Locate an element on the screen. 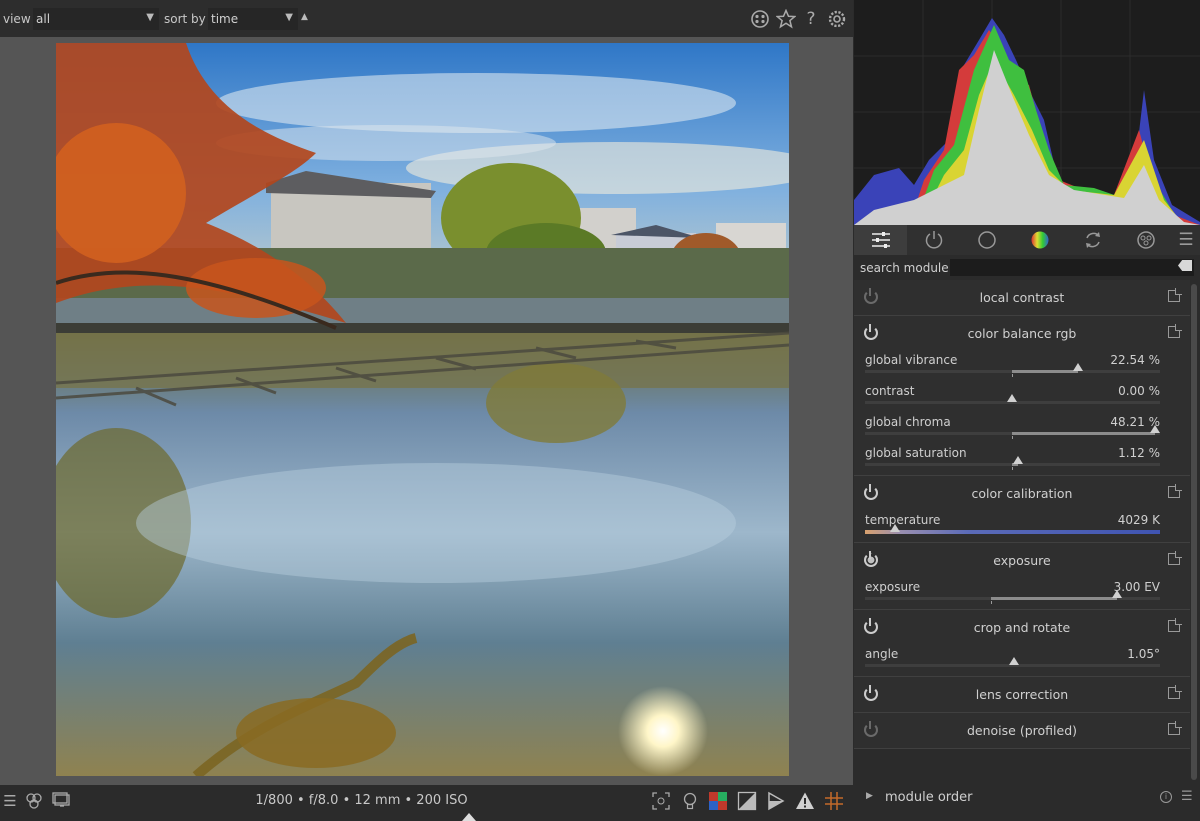  color-modules-icon is located at coordinates (1039, 240).